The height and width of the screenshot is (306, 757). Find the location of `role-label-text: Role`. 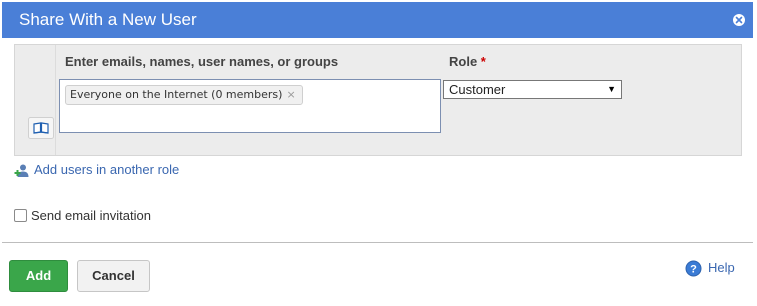

role-label-text: Role is located at coordinates (463, 61).